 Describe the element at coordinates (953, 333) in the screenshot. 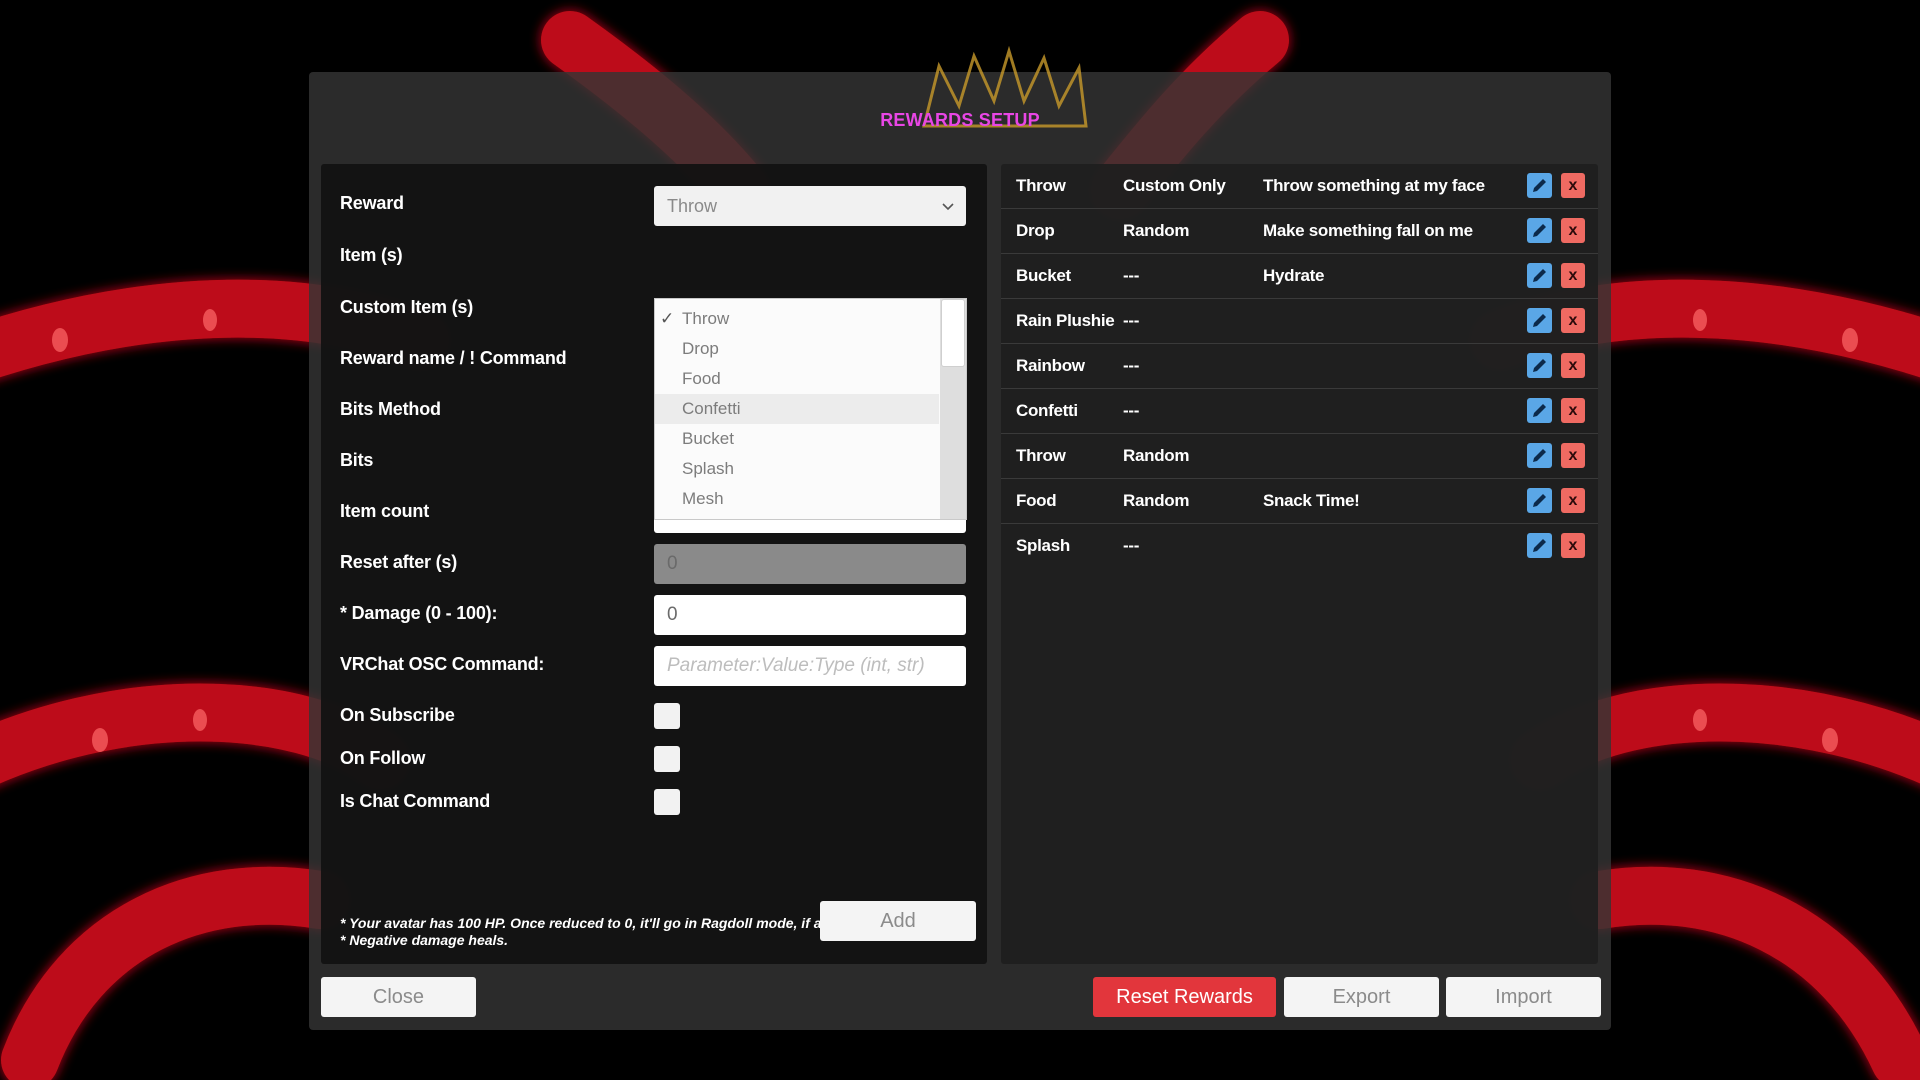

I see `dropdown-scrollbar-thumb` at that location.